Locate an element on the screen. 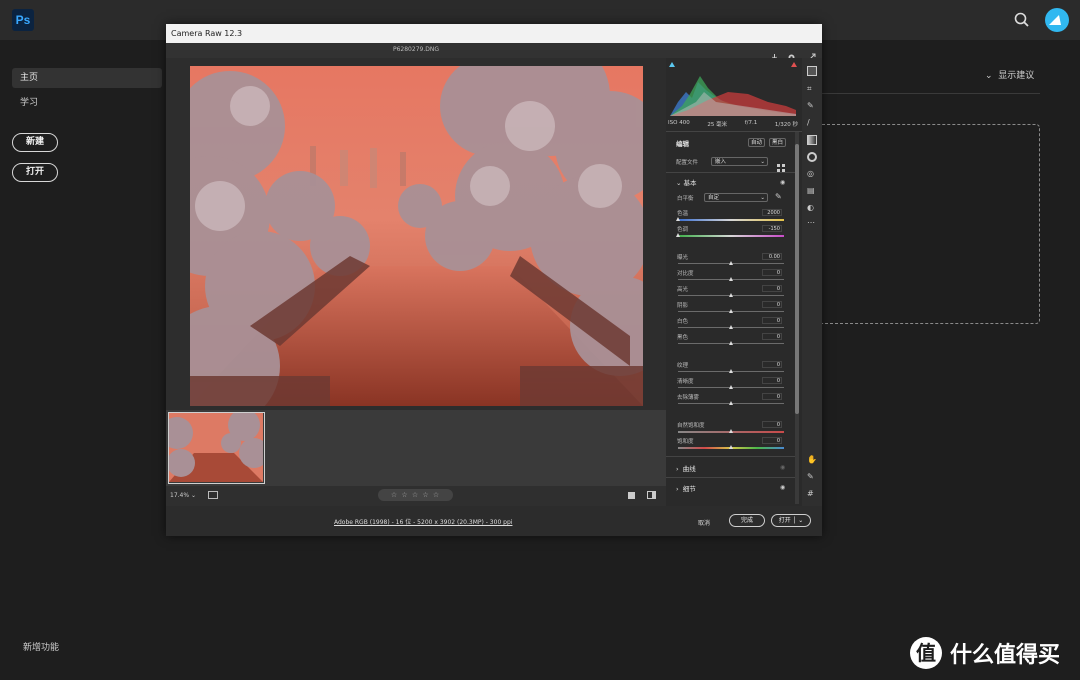  filmstrip-toggle-icon is located at coordinates (213, 495).